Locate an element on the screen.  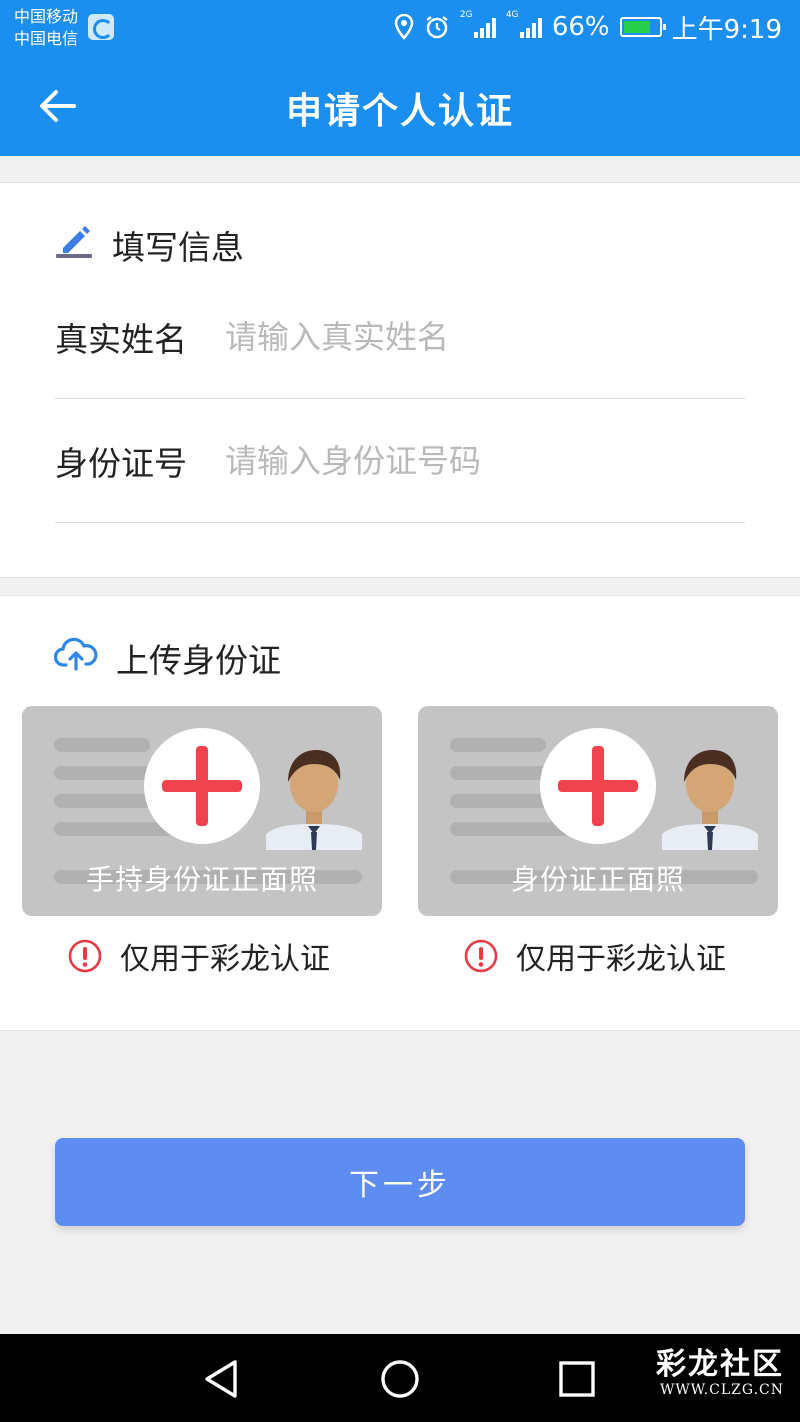
watermark-url: WWW.CLZG.CN is located at coordinates (721, 1390).